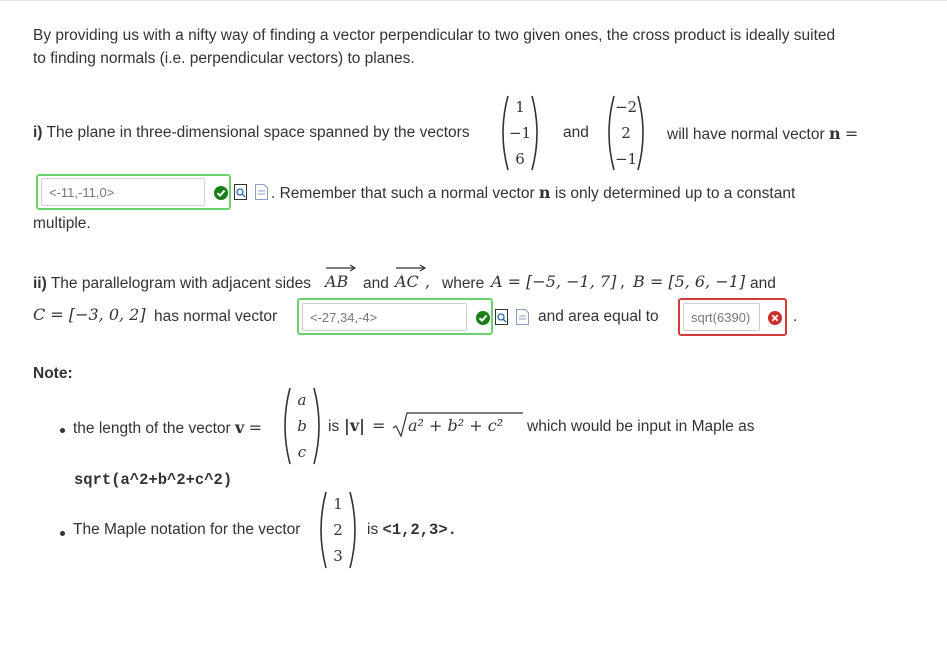 This screenshot has height=655, width=947. What do you see at coordinates (216, 316) in the screenshot?
I see `part2-has-normal: has normal vector` at bounding box center [216, 316].